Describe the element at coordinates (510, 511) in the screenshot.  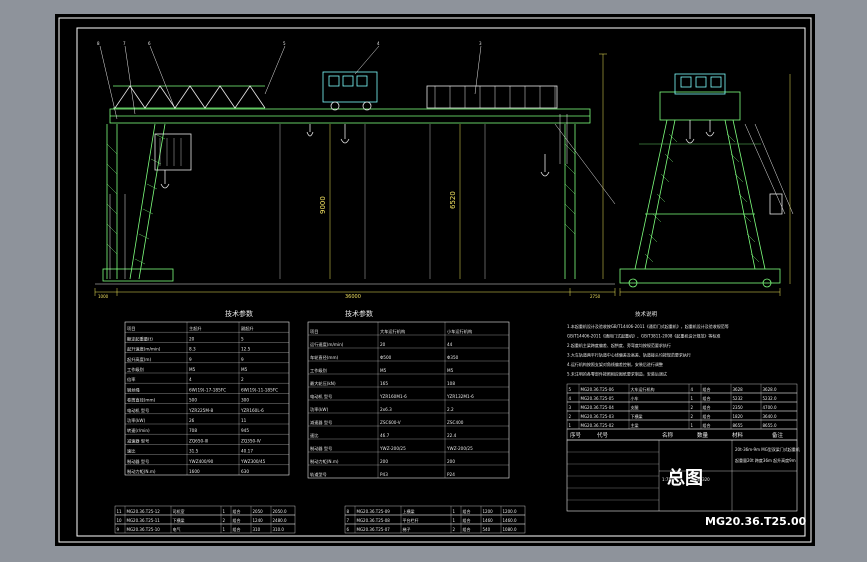
I see `parts-list-cell: 1200.0` at that location.